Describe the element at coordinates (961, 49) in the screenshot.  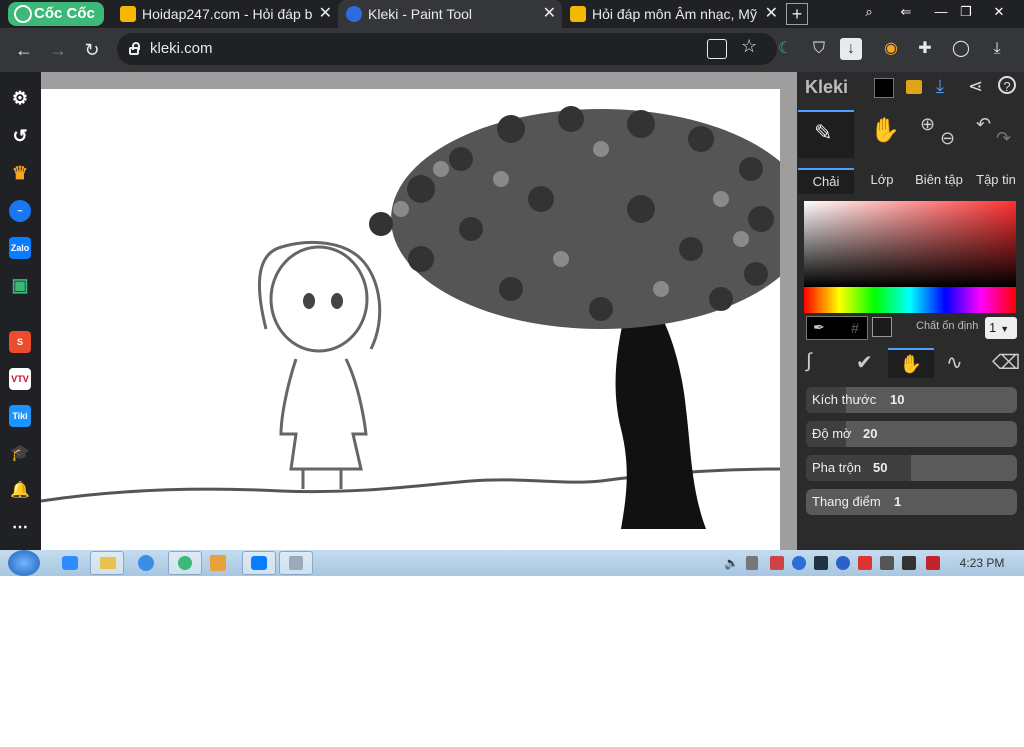
I see `profile-icon: ◯` at that location.